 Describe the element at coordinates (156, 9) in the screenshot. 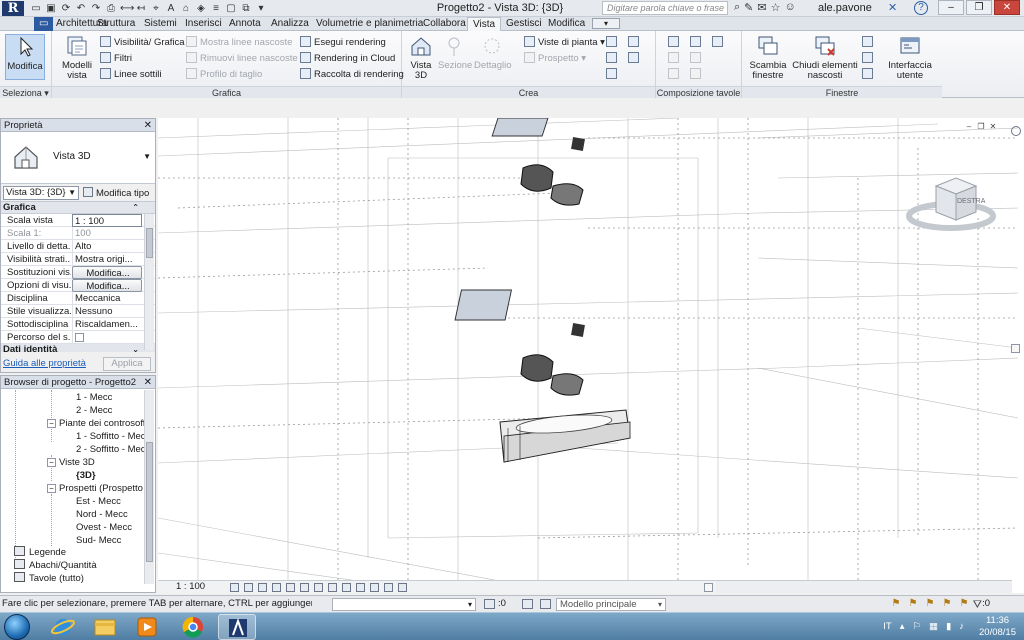

I see `tag-icon: ⌖` at that location.